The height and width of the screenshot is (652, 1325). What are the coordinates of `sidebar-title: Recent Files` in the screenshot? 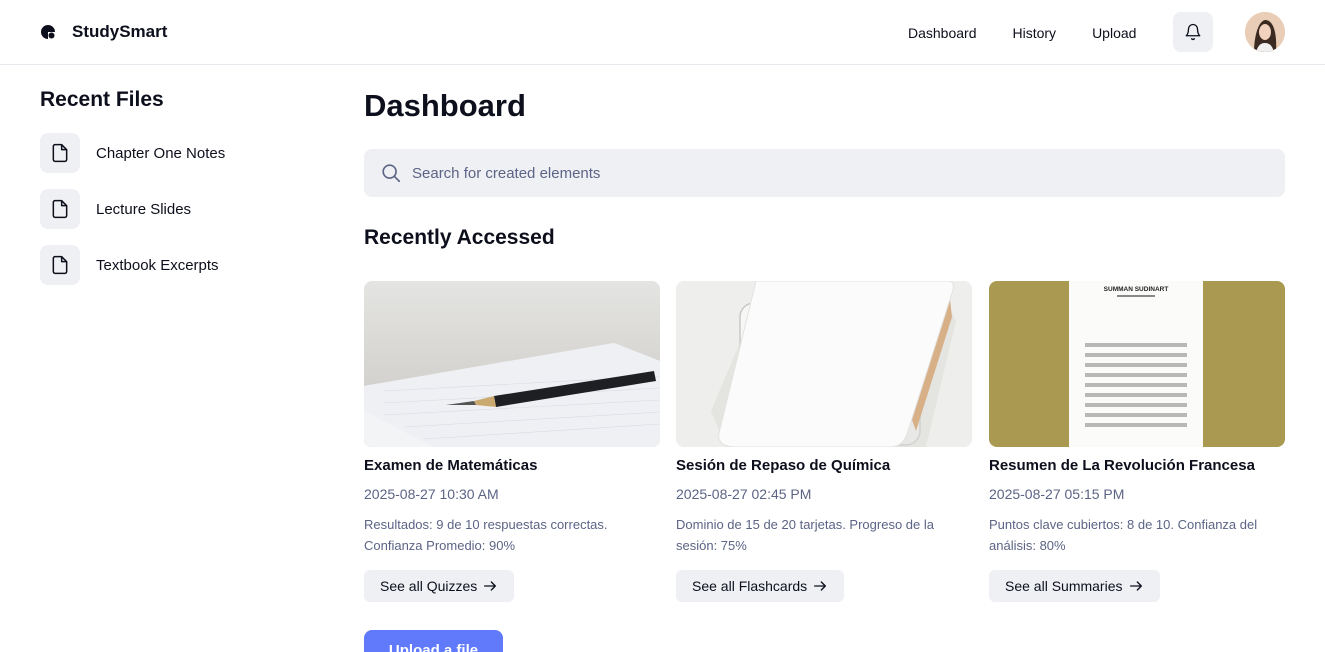 It's located at (102, 99).